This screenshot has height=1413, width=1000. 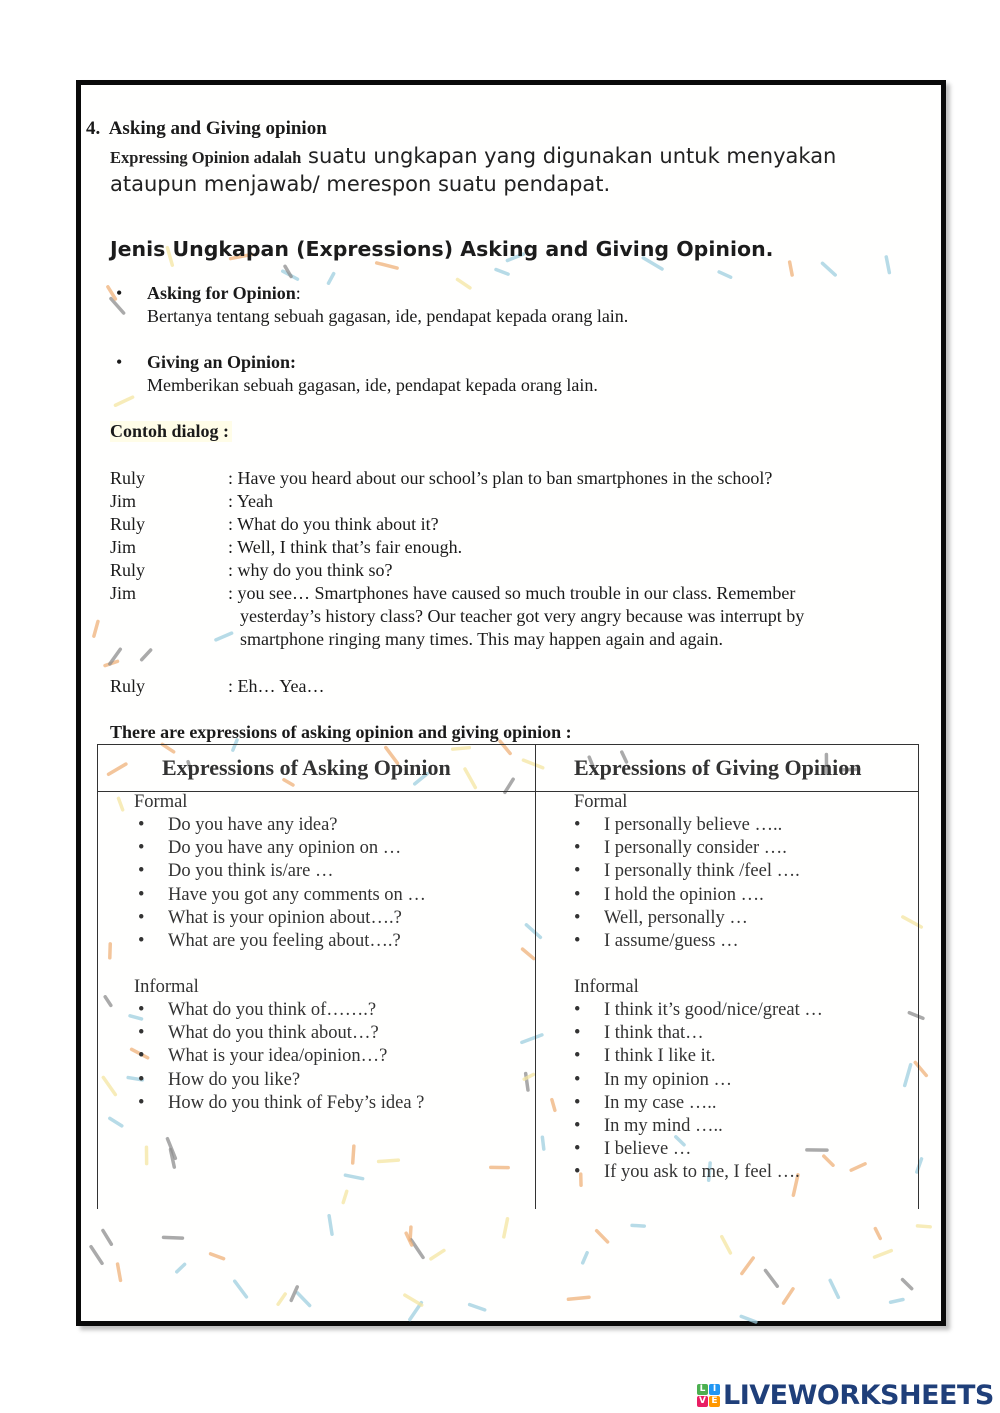 What do you see at coordinates (714, 1401) in the screenshot?
I see `logo-letter: E` at bounding box center [714, 1401].